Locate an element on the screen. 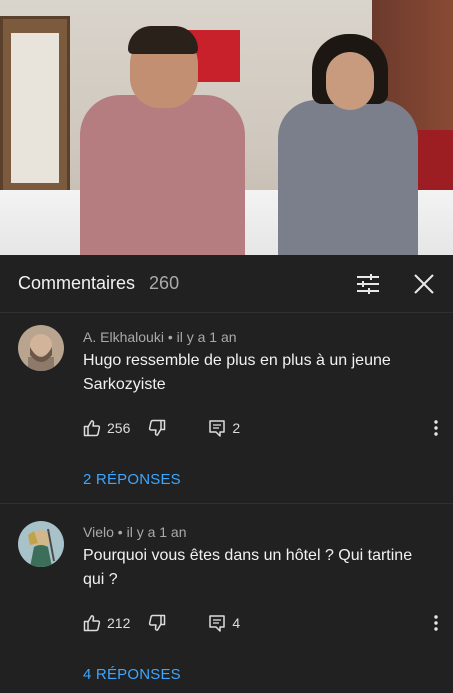 This screenshot has height=693, width=453. video-person-right is located at coordinates (348, 177).